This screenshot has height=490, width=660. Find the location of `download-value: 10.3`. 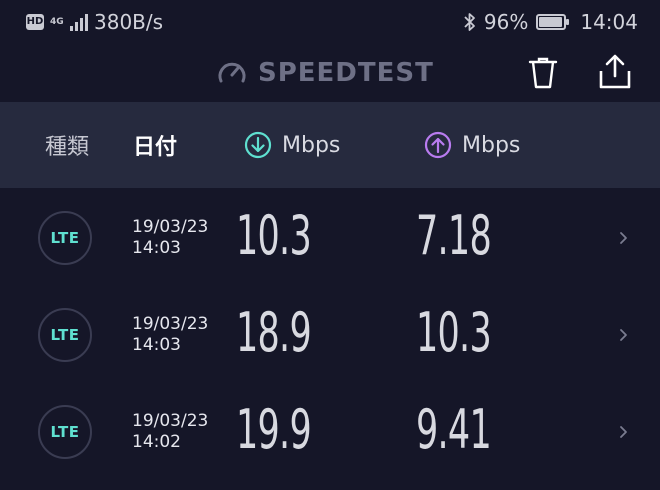

download-value: 10.3 is located at coordinates (274, 235).